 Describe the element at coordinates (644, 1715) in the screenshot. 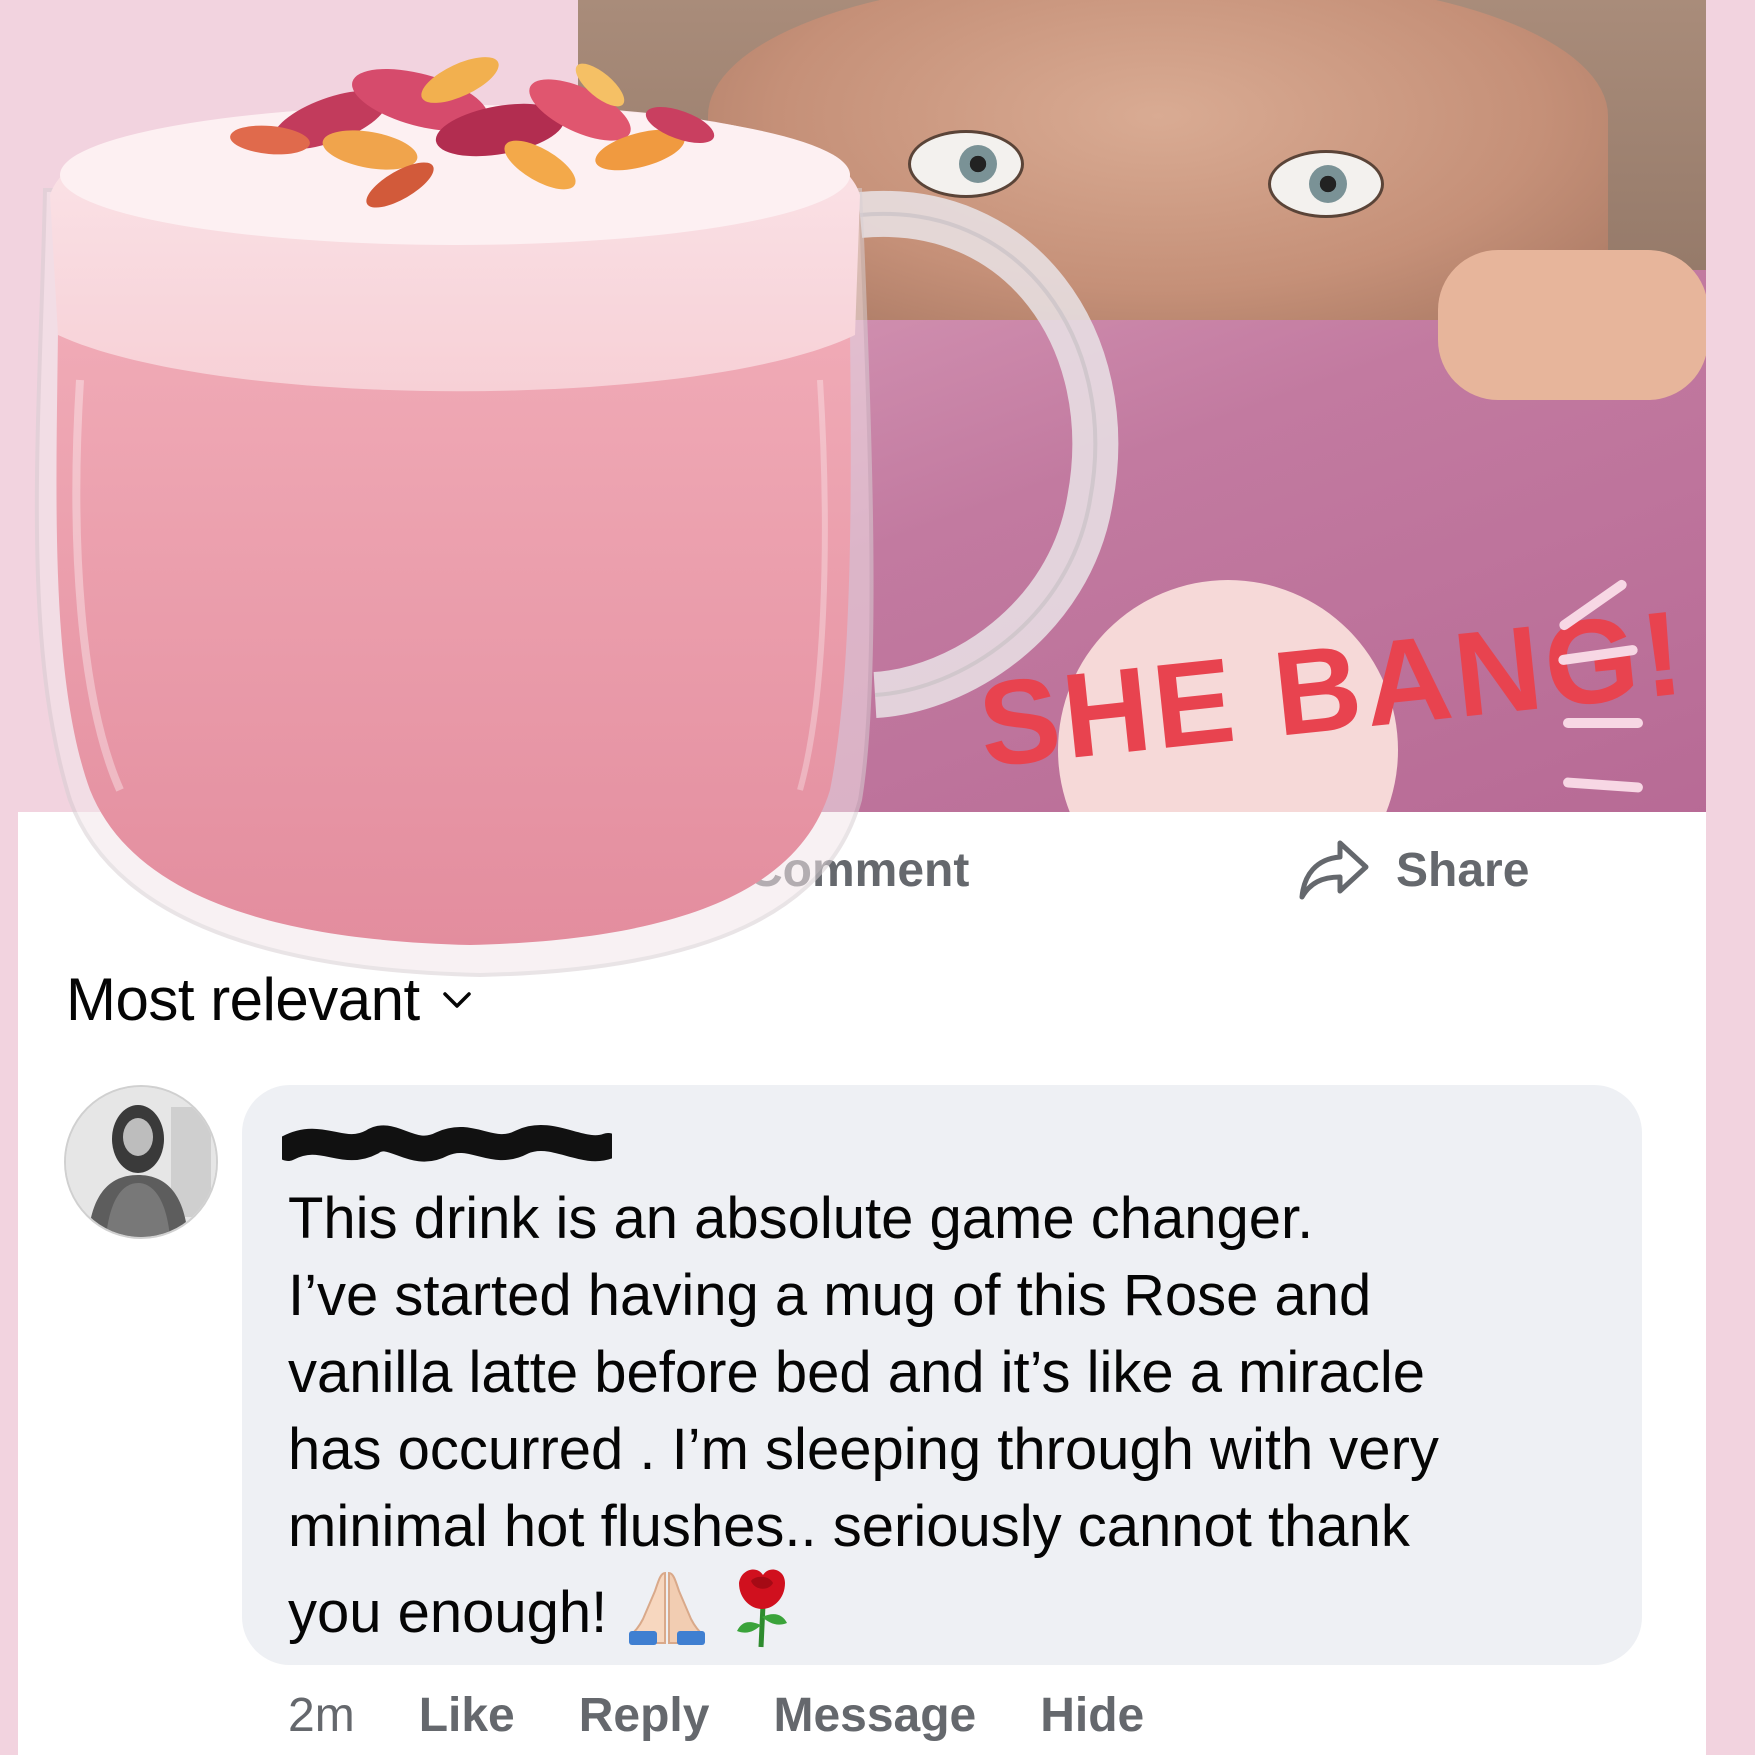

I see `reply-button: Reply` at that location.